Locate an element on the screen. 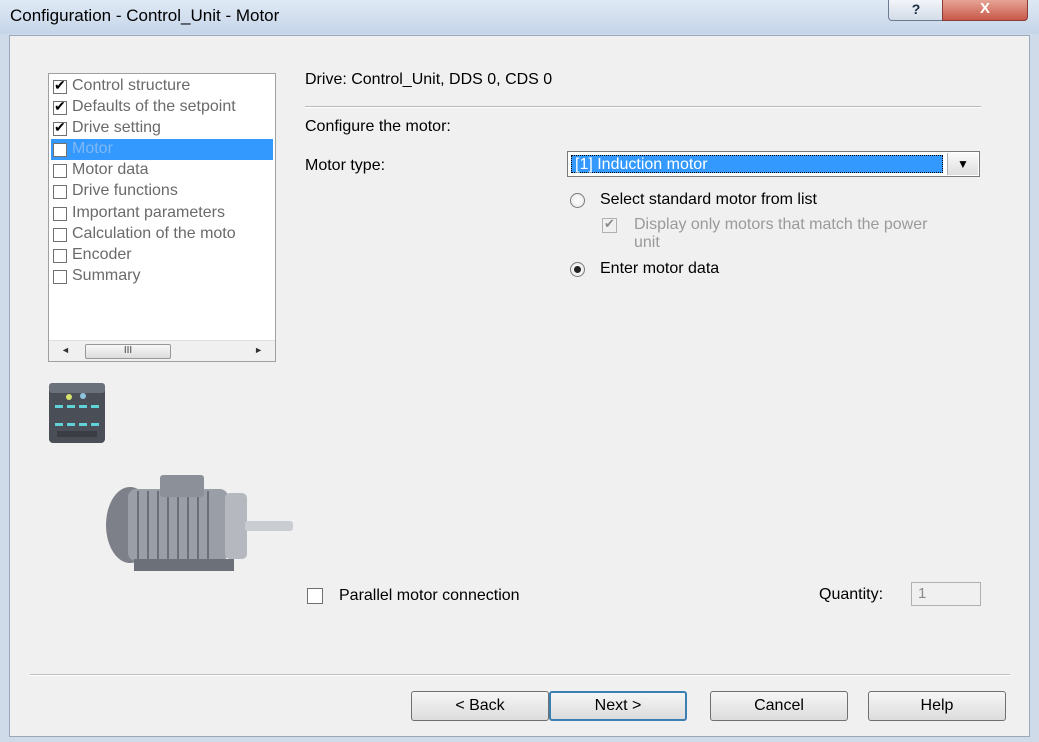 The width and height of the screenshot is (1039, 742). step-defaults-setpoint: Defaults of the setpoint is located at coordinates (162, 107).